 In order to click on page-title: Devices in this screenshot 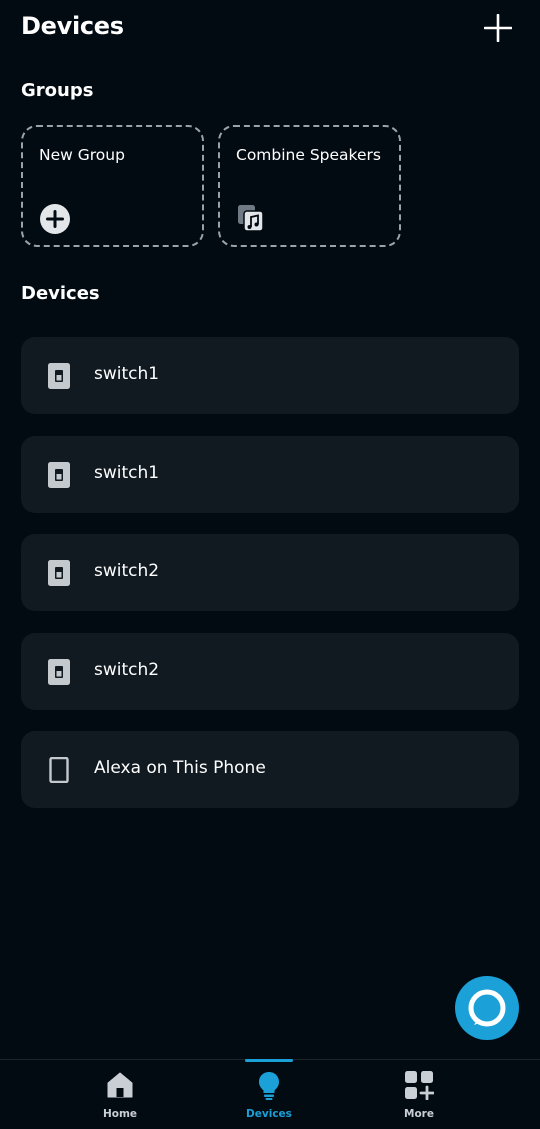, I will do `click(72, 26)`.